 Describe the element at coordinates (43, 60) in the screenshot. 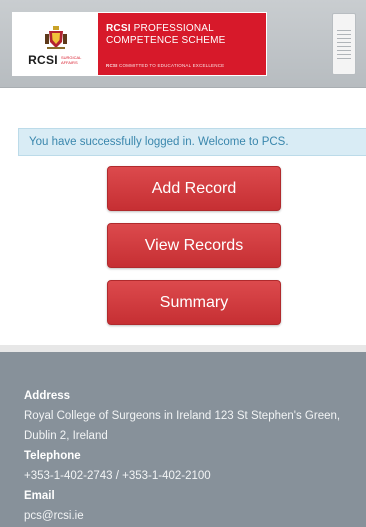

I see `logo-text: RCSI` at that location.